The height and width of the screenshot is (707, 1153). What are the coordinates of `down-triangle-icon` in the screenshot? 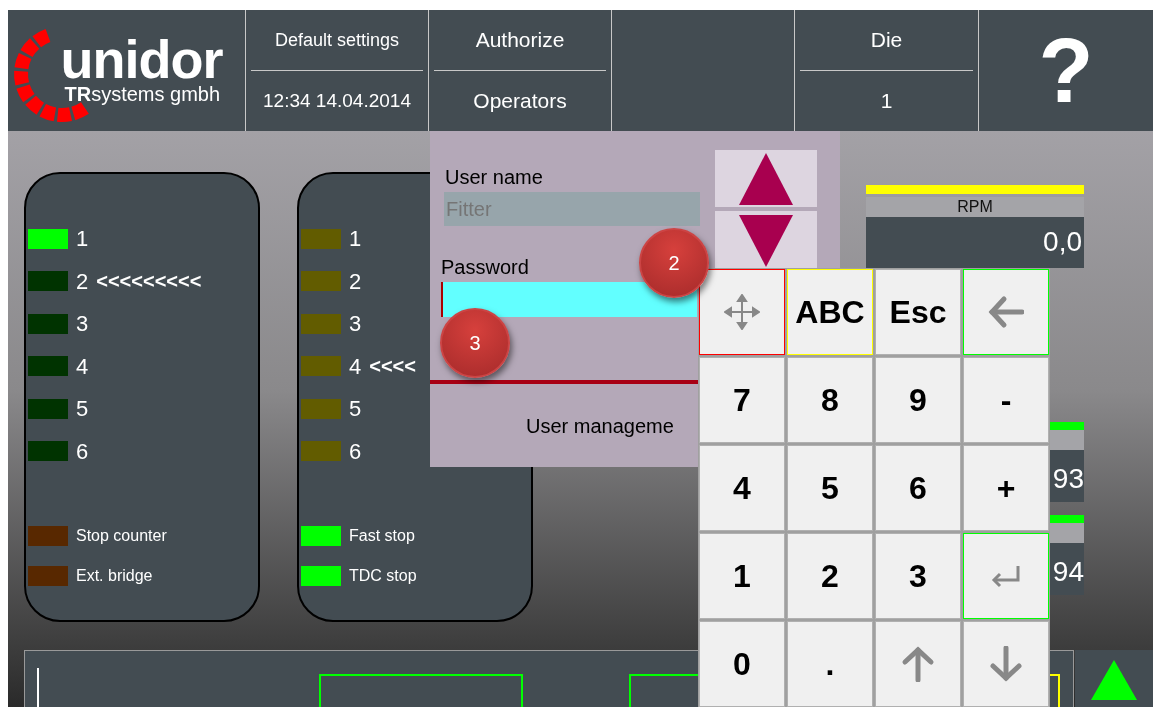 It's located at (766, 240).